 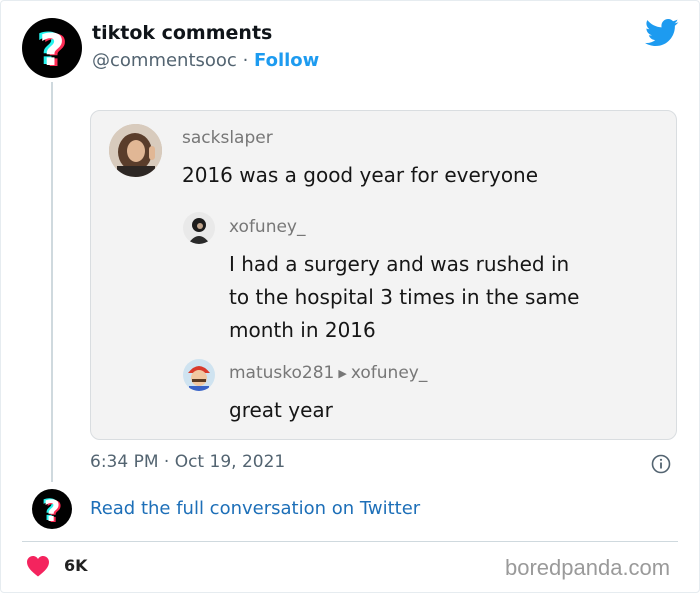 I want to click on reply-text-line-1: I had a surgery and was rushed in, so click(x=399, y=264).